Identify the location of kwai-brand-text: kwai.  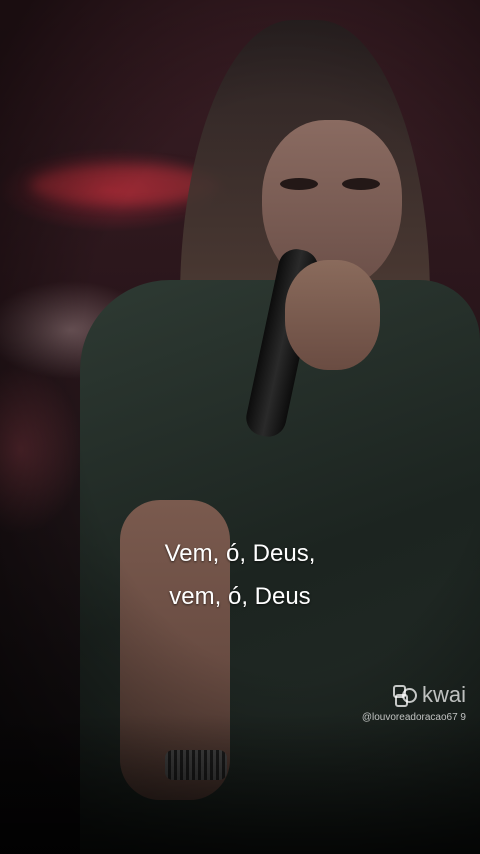
(443, 694).